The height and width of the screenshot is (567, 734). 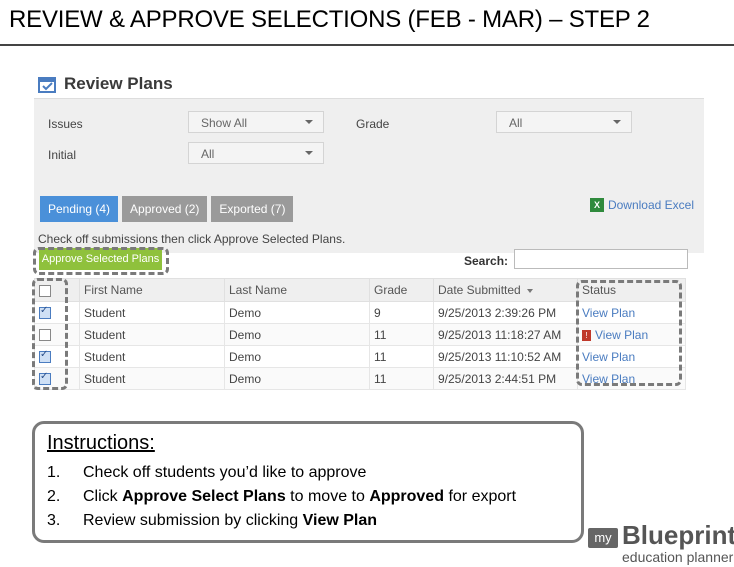 What do you see at coordinates (65, 124) in the screenshot?
I see `issues-label: Issues` at bounding box center [65, 124].